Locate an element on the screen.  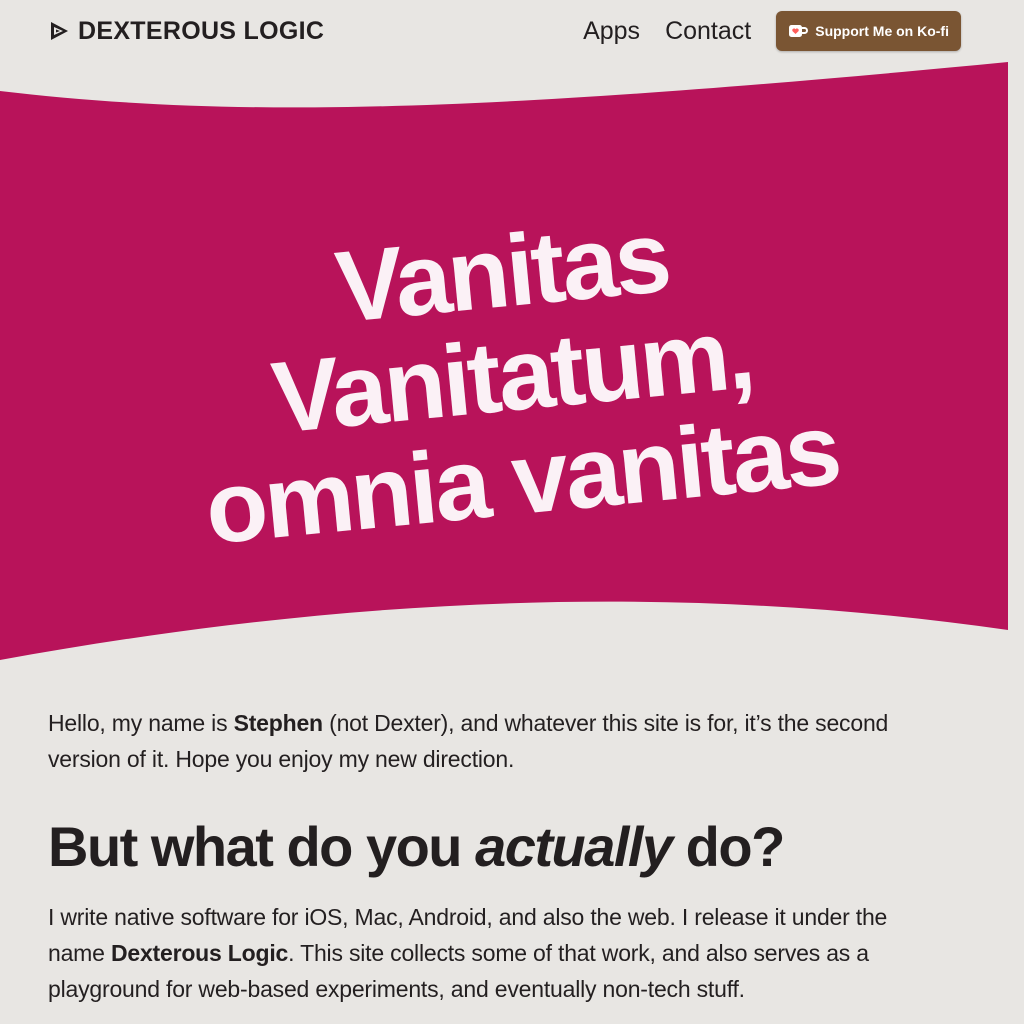
dexterous-logic-logo-icon is located at coordinates (59, 31).